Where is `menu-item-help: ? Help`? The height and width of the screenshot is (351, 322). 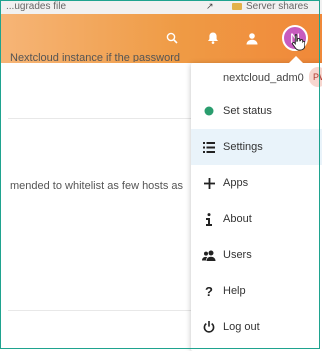 menu-item-help: ? Help is located at coordinates (256, 291).